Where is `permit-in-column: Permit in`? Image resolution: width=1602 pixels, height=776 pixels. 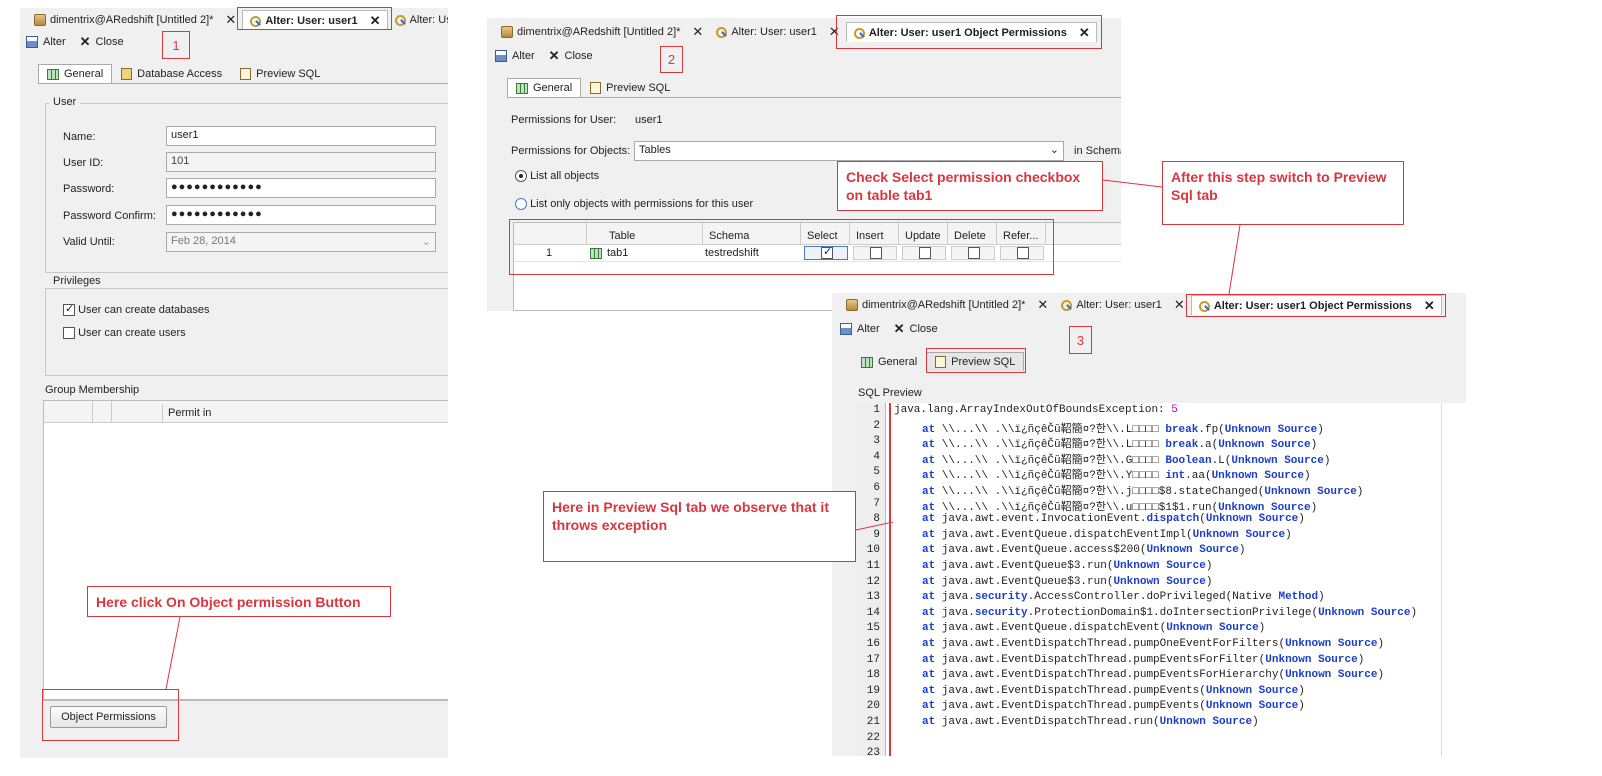
permit-in-column: Permit in is located at coordinates (189, 413).